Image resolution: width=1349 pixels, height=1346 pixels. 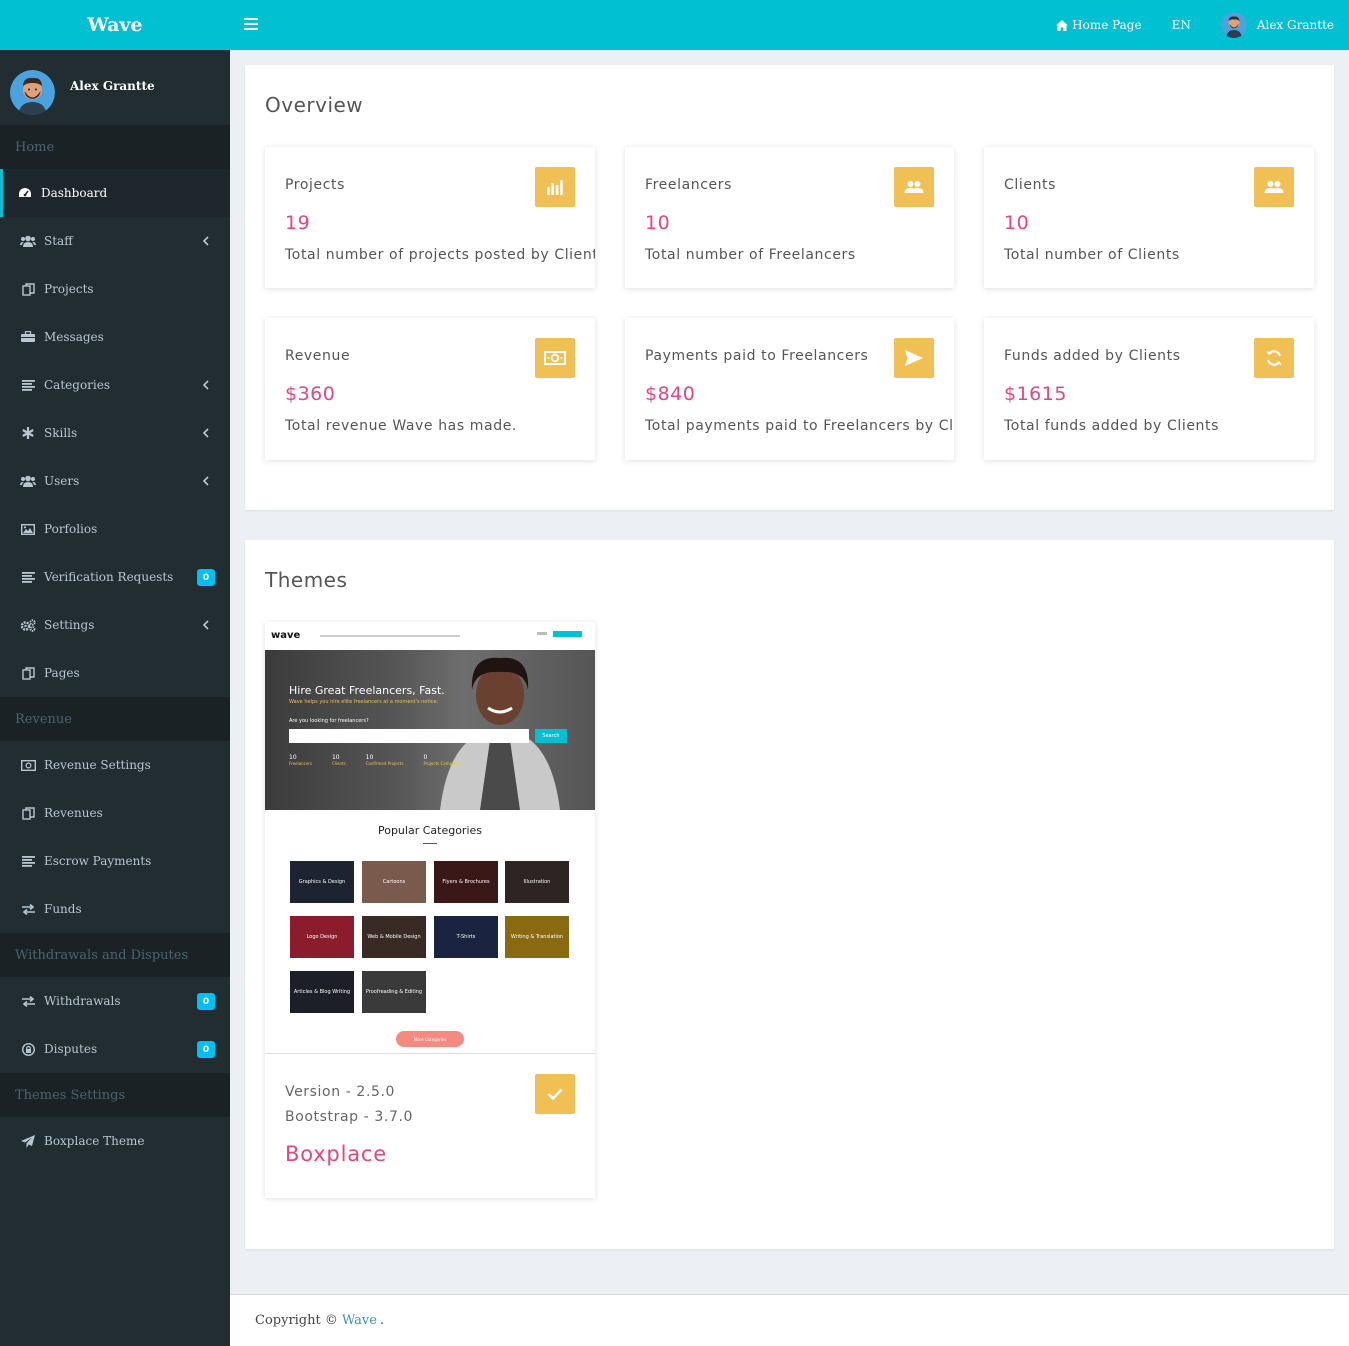 I want to click on theme-bootstrap-version: Bootstrap - 3.7.0, so click(x=349, y=1117).